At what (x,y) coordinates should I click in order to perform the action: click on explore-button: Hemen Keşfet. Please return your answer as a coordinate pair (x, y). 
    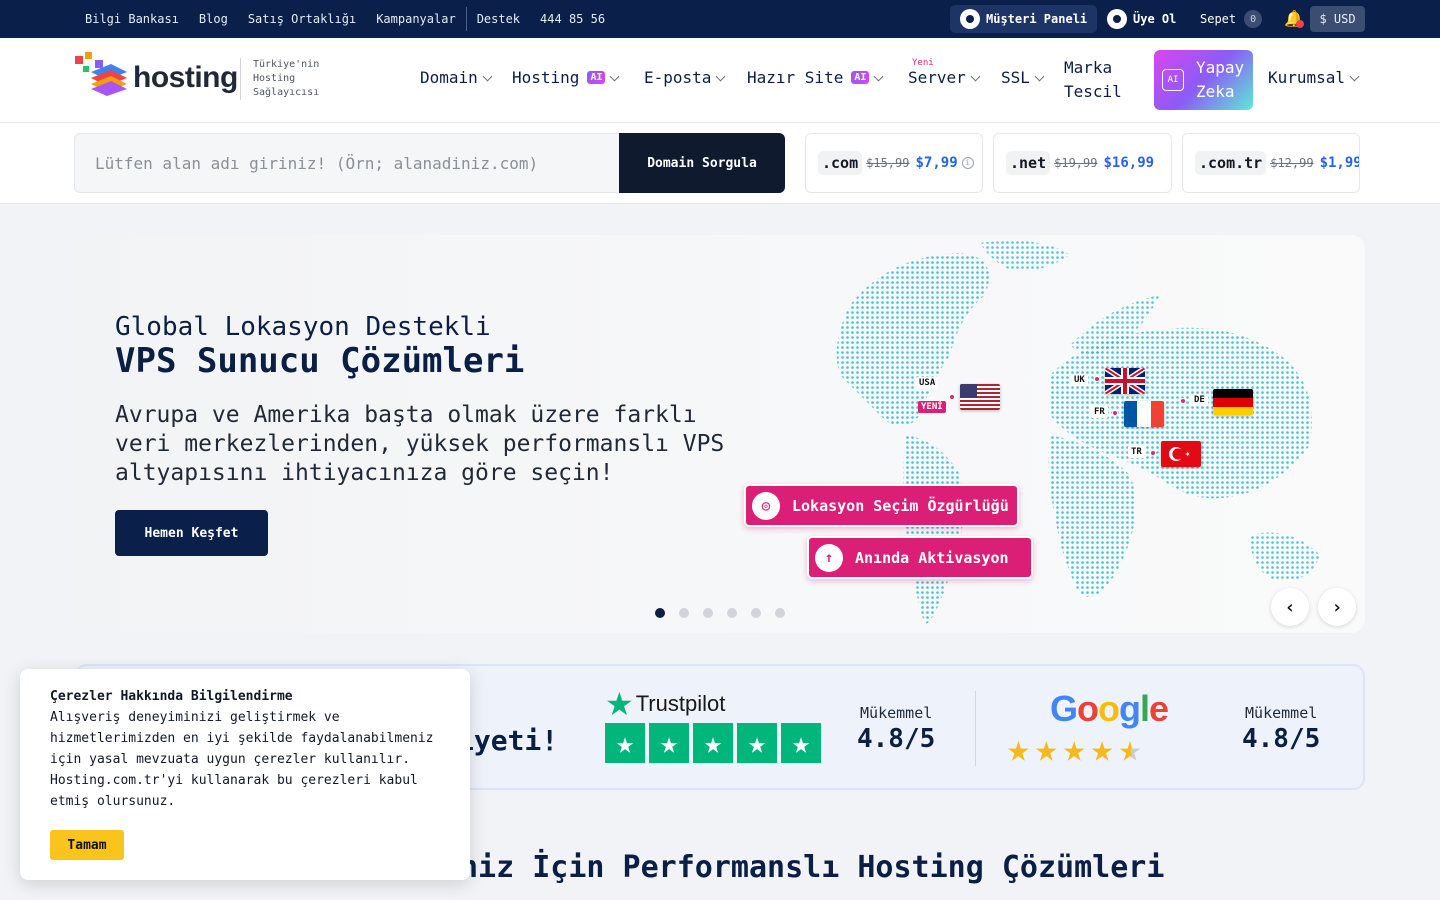
    Looking at the image, I should click on (191, 533).